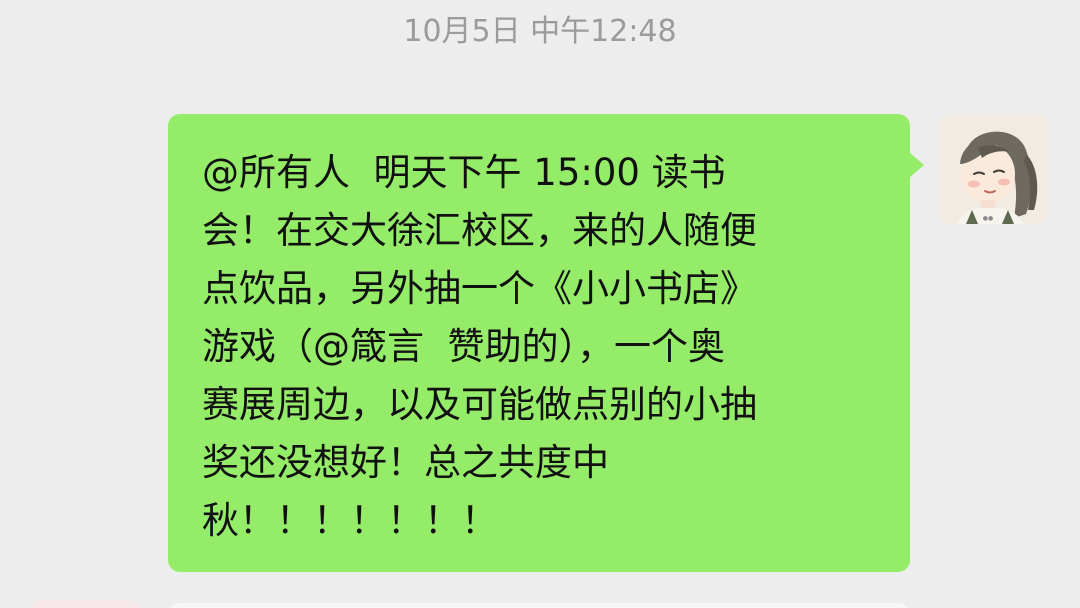 The height and width of the screenshot is (608, 1080). I want to click on bubble-tail, so click(916, 165).